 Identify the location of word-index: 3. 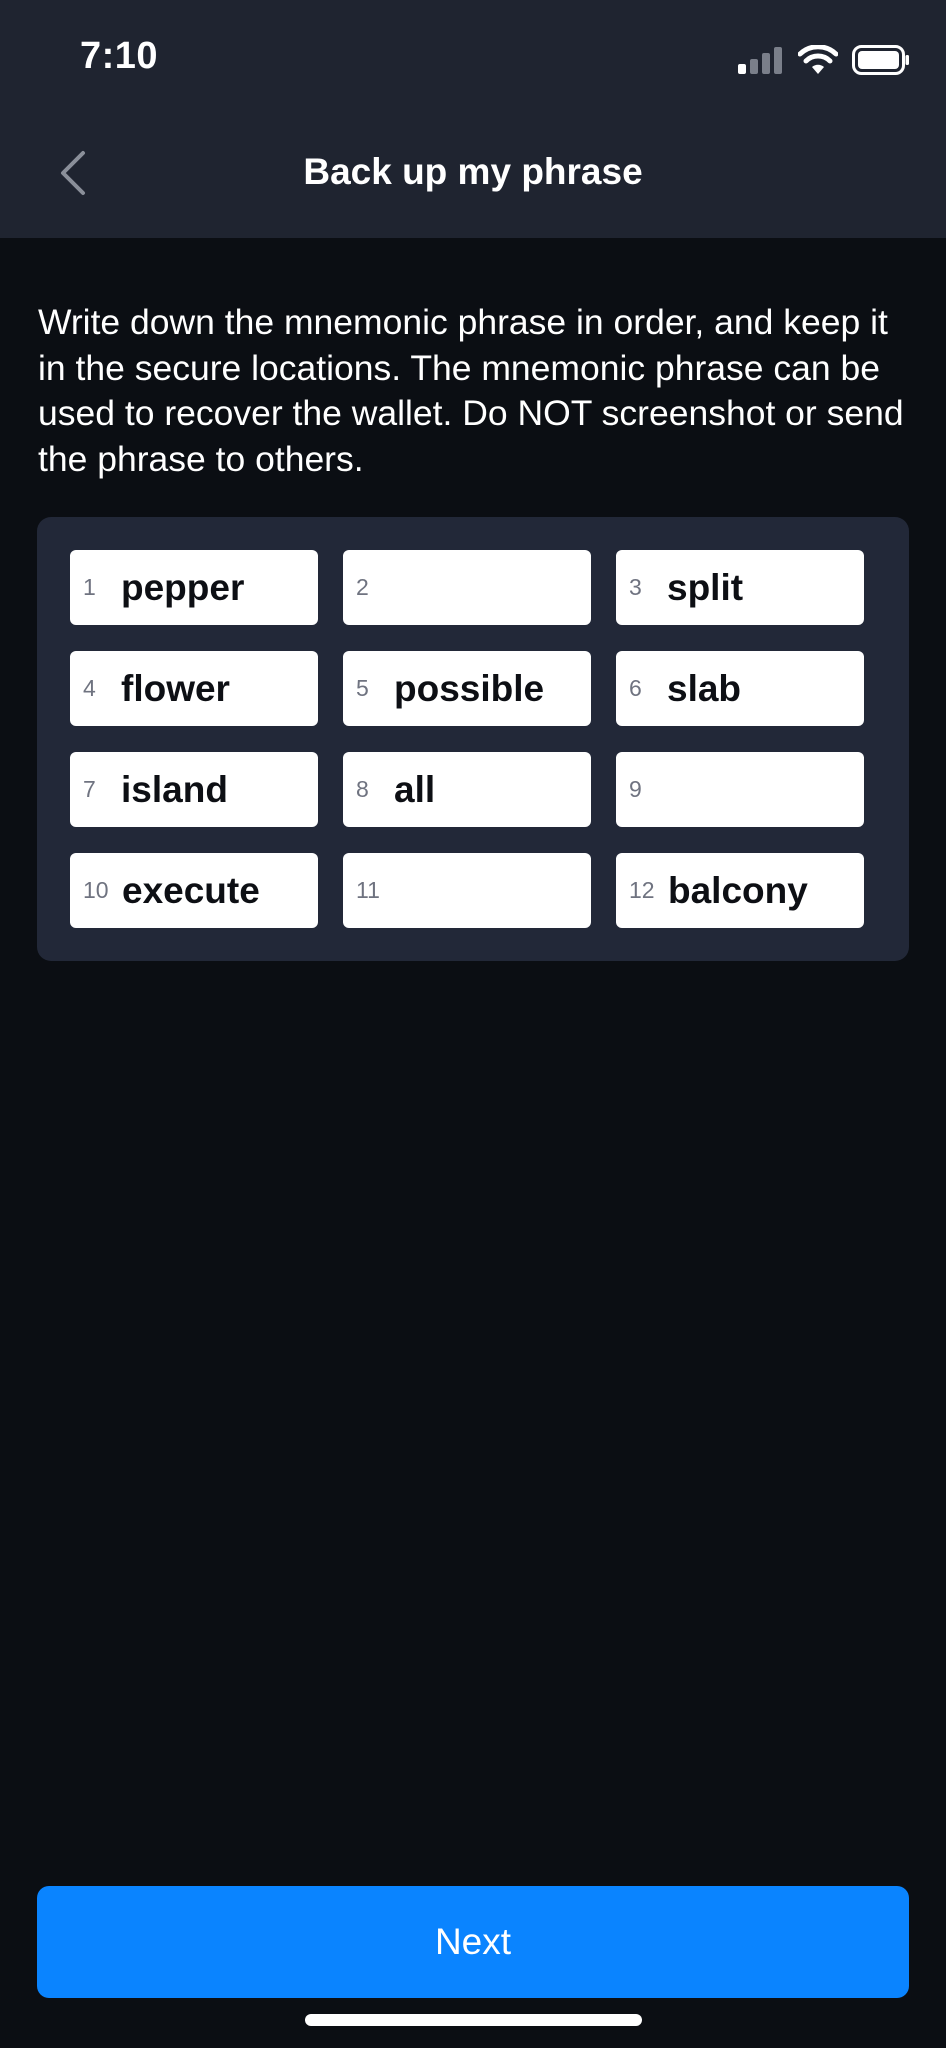
(635, 587).